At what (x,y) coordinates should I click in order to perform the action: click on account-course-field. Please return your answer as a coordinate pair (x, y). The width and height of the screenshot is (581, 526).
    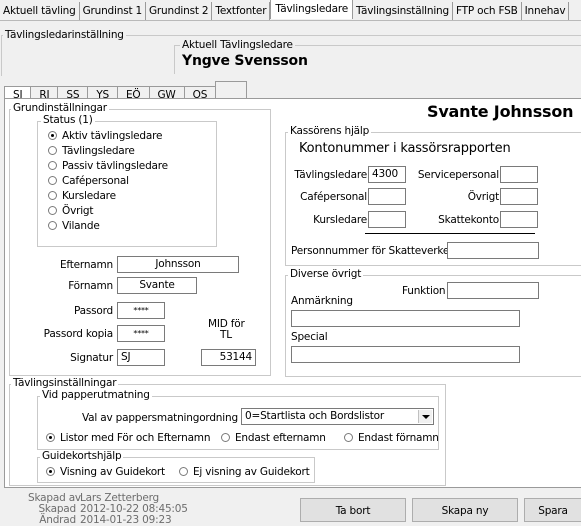
    Looking at the image, I should click on (387, 219).